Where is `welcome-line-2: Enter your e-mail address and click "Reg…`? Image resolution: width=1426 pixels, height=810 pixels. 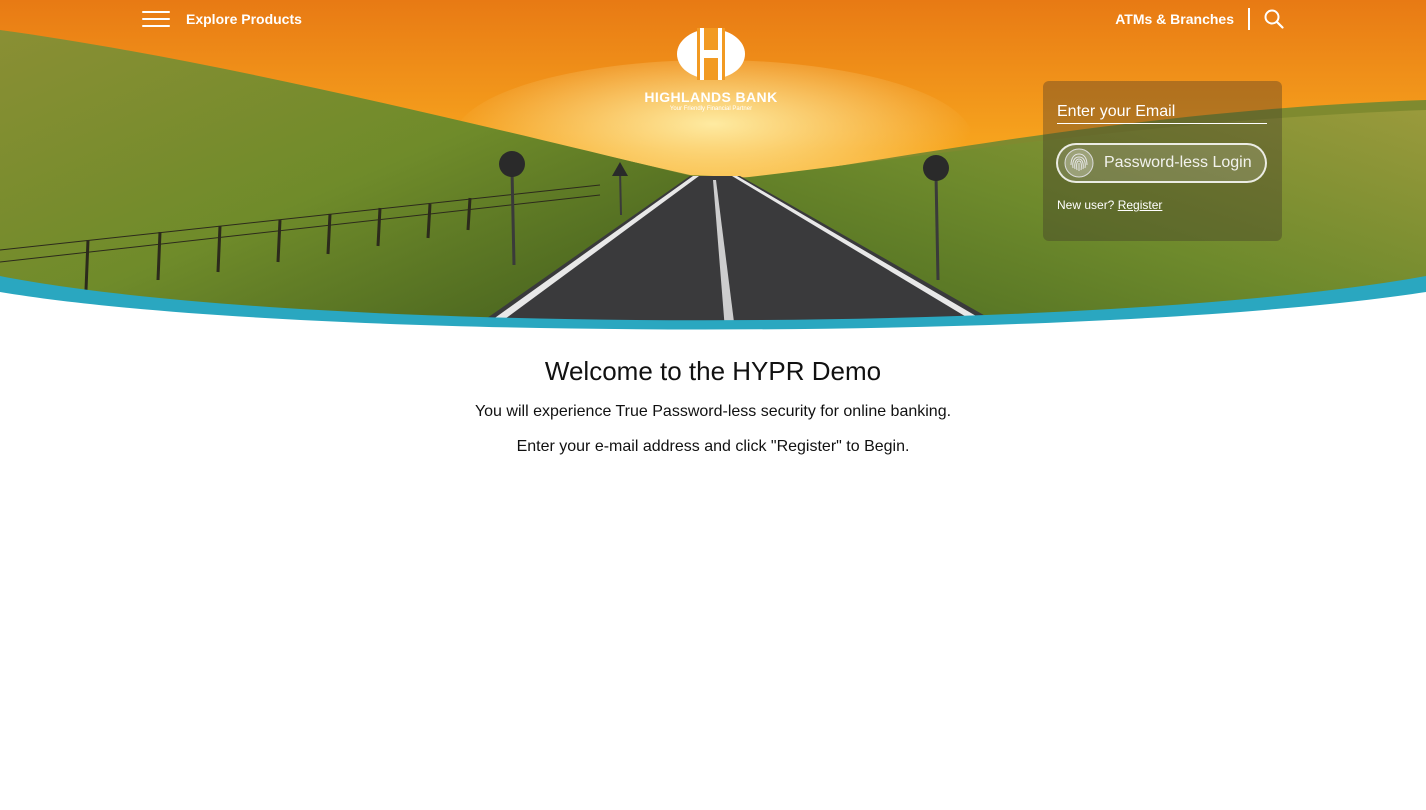
welcome-line-2: Enter your e-mail address and click "Reg… is located at coordinates (713, 446).